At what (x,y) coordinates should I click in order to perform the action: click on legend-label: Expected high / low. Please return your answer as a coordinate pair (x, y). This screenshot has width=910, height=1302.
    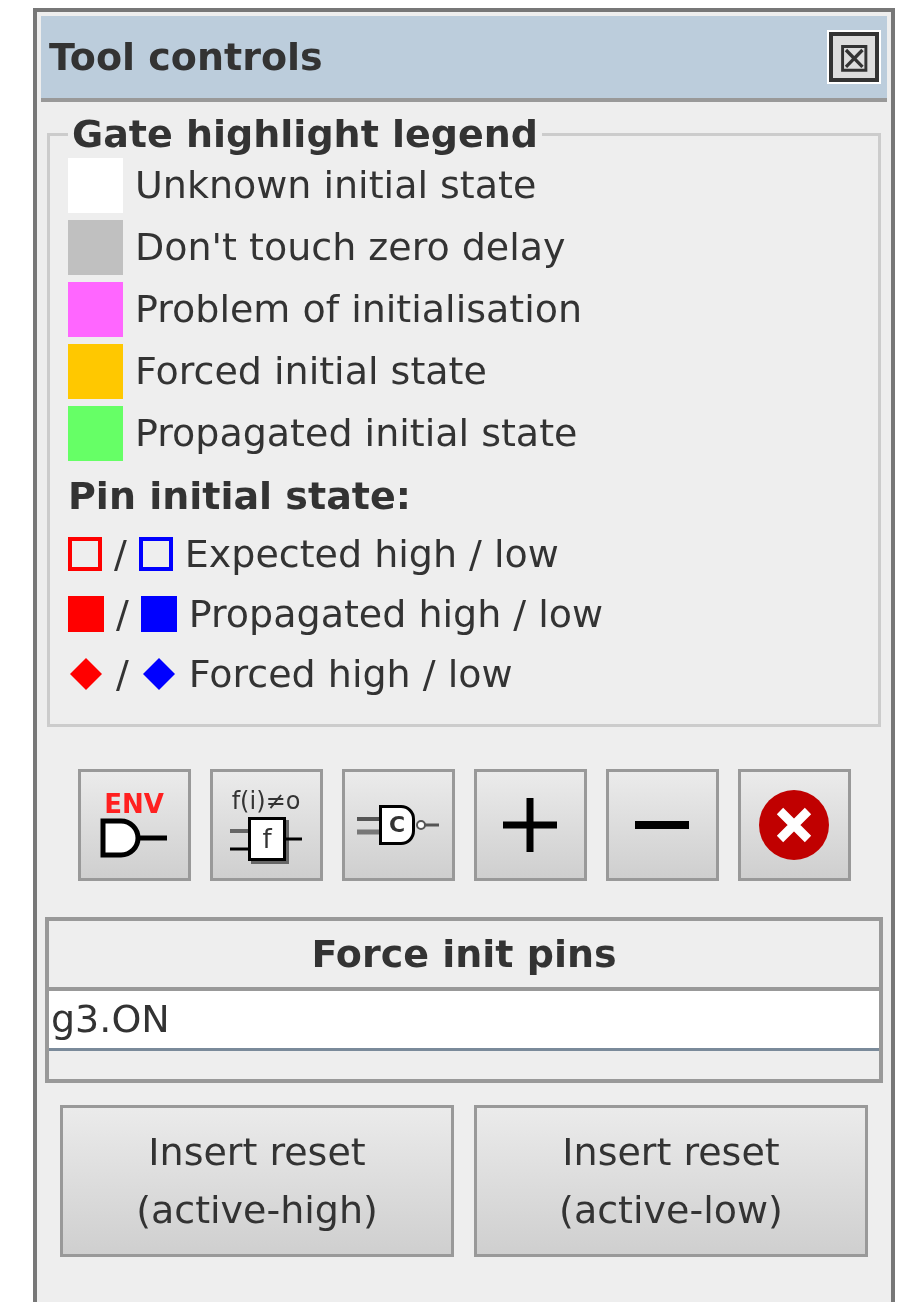
    Looking at the image, I should click on (371, 554).